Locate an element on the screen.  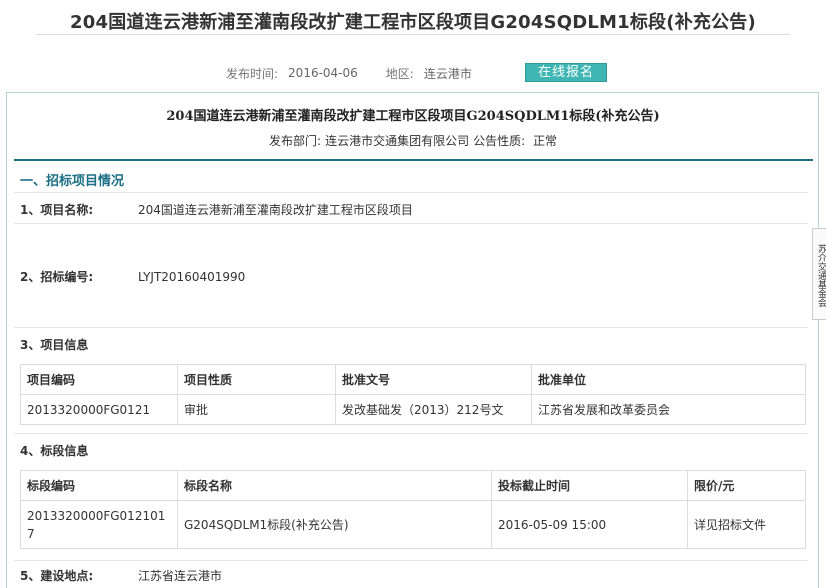
table-header-cell: 项目编码 is located at coordinates (99, 379).